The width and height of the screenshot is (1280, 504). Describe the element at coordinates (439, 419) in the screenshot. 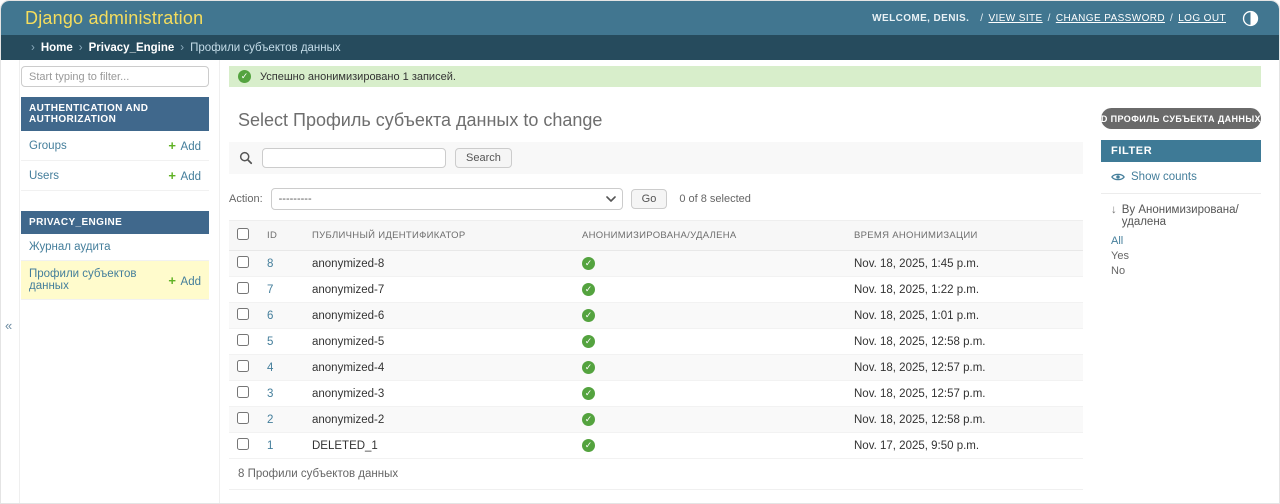

I see `row-public-id: anonymized-2` at that location.